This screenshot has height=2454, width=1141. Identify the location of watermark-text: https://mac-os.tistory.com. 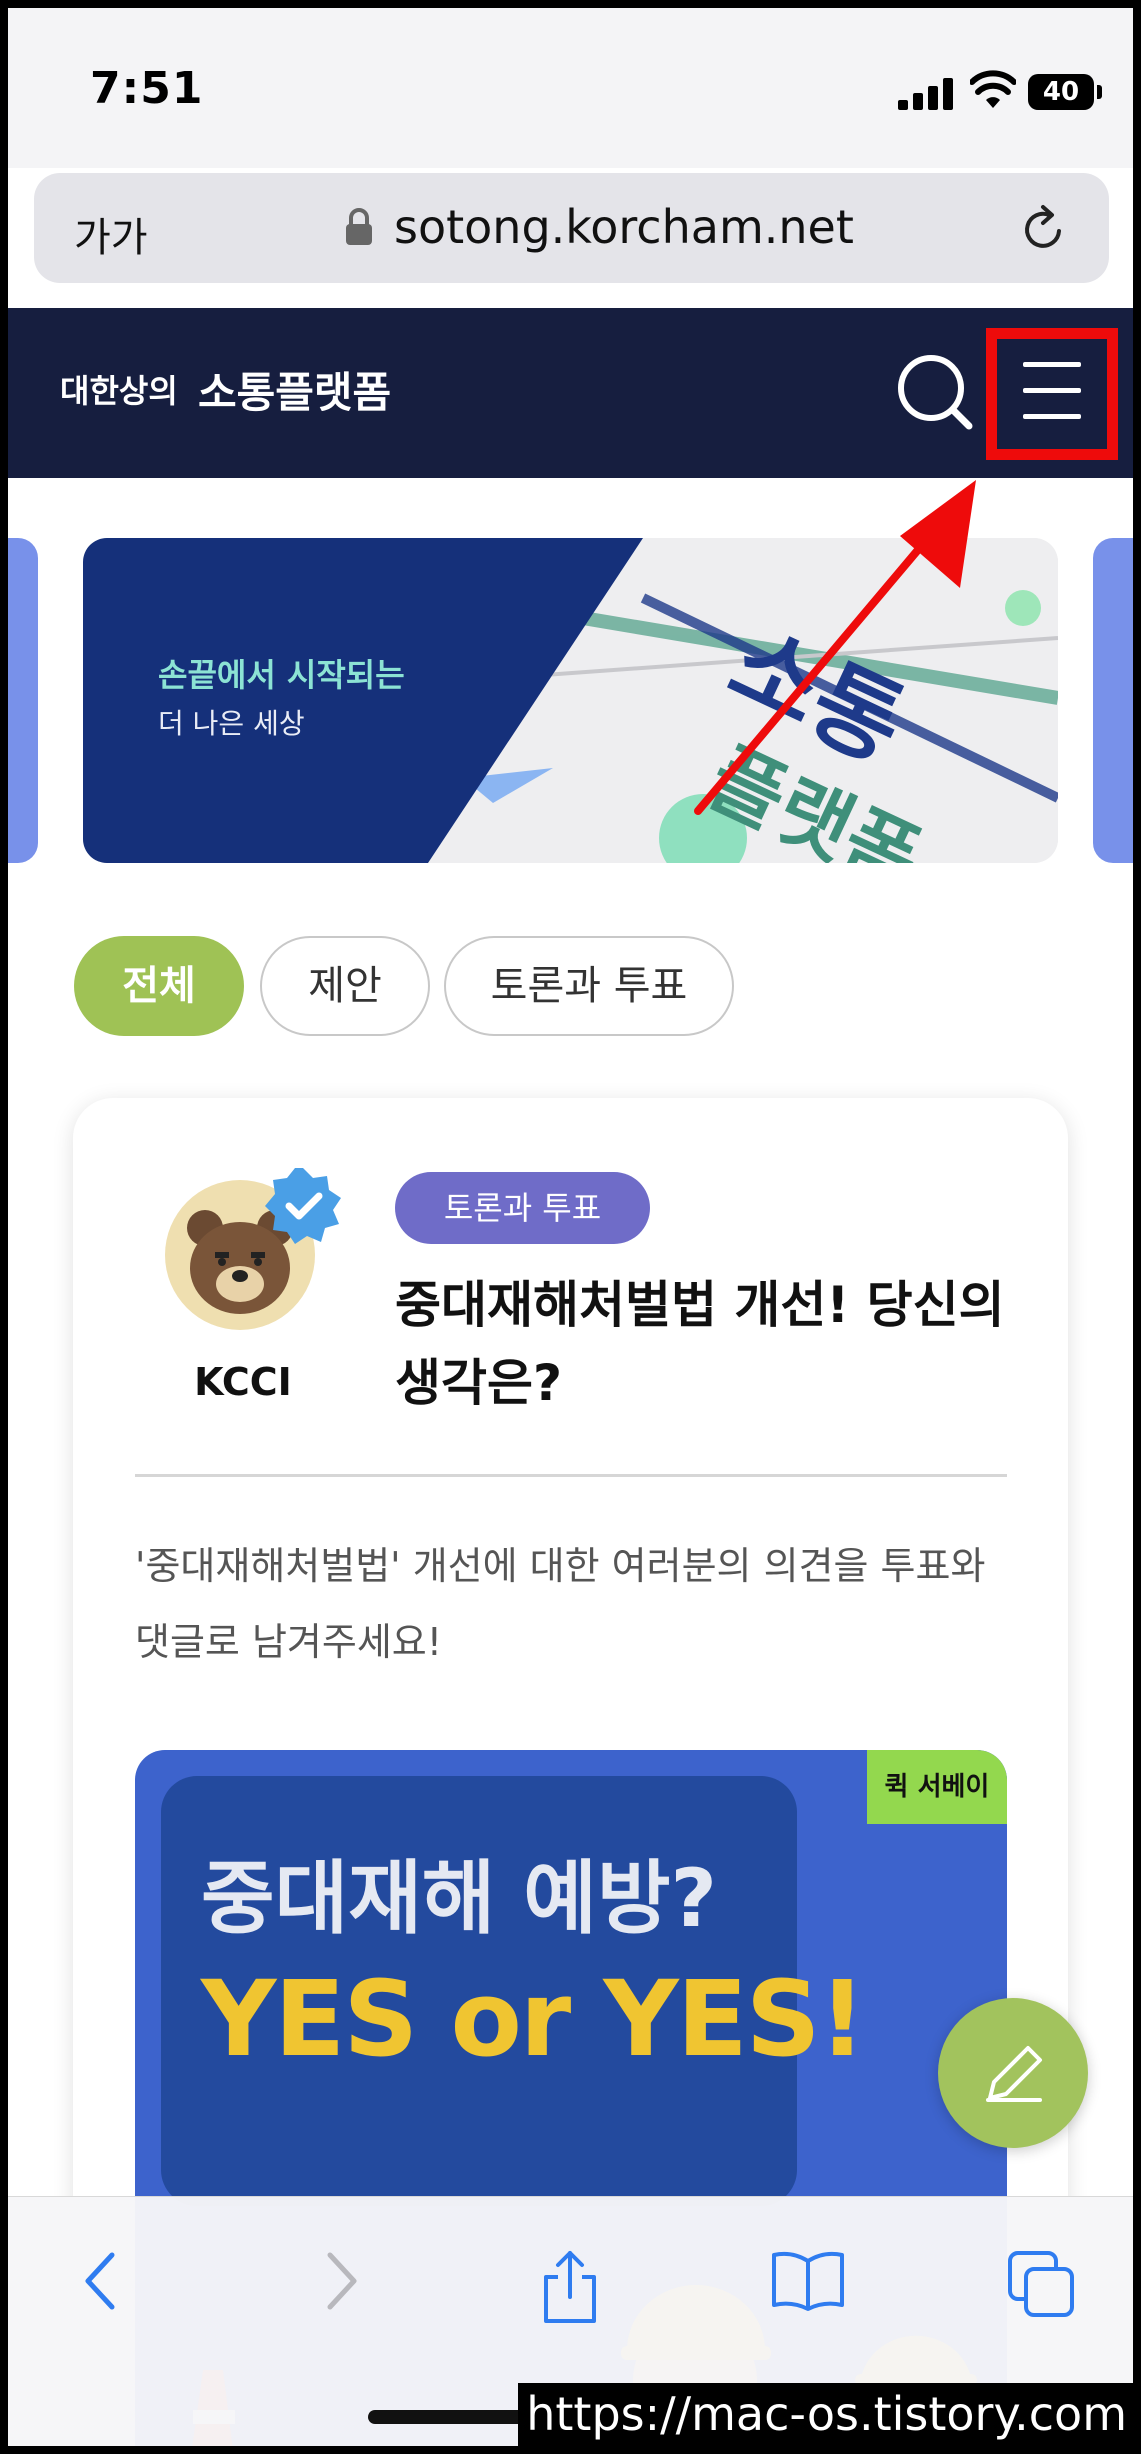
(825, 2414).